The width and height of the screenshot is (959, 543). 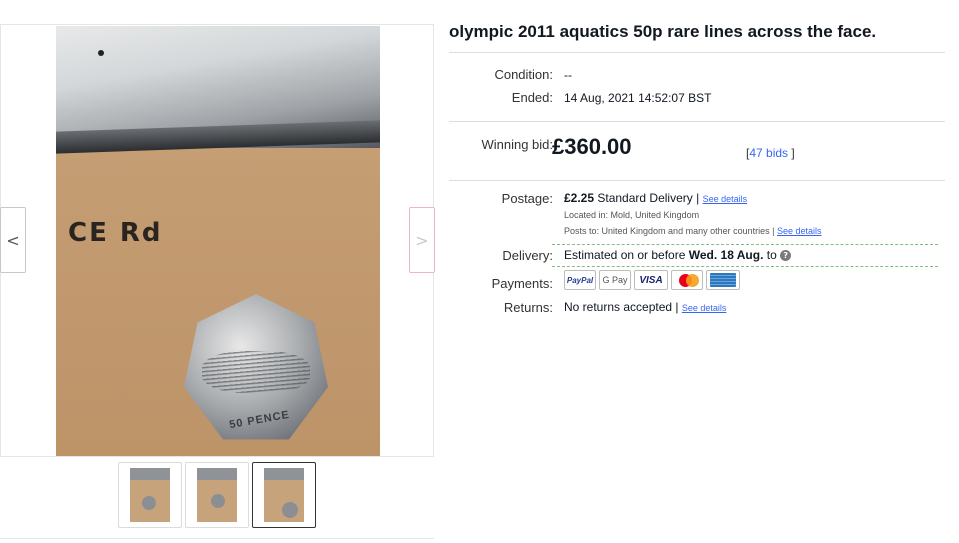 I want to click on condition-label: Condition:, so click(x=523, y=74).